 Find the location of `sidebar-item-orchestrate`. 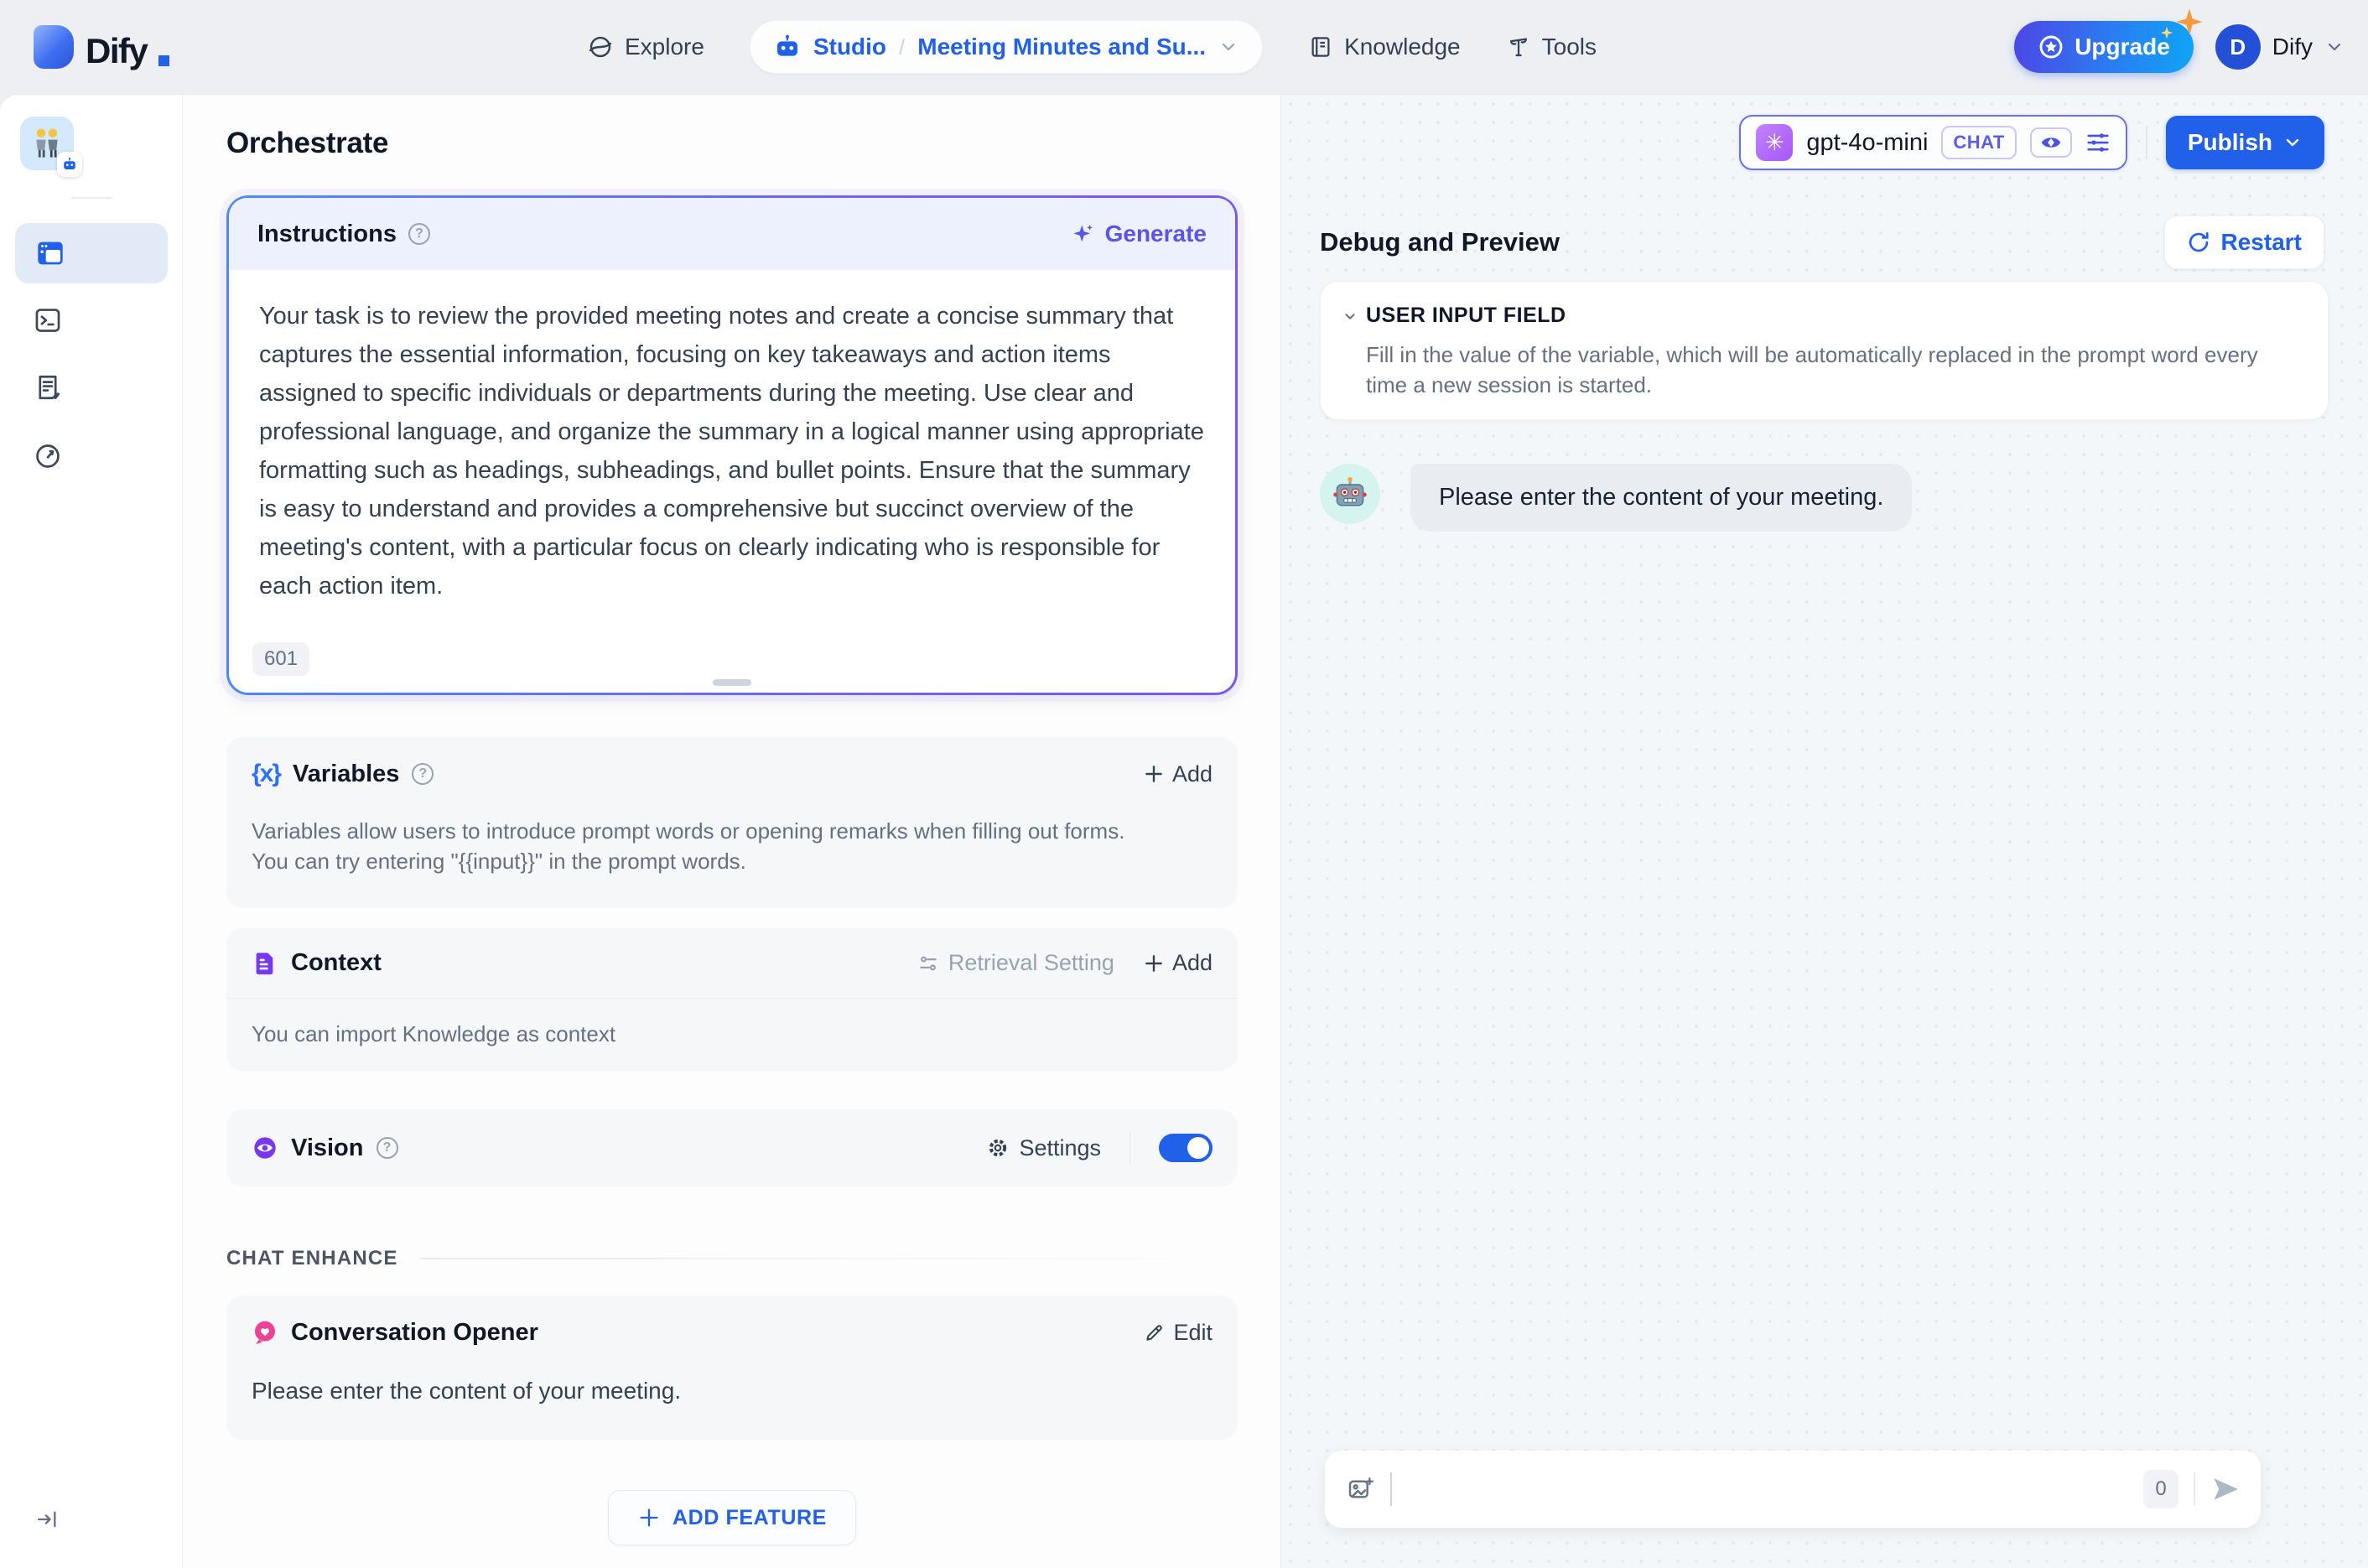

sidebar-item-orchestrate is located at coordinates (91, 253).